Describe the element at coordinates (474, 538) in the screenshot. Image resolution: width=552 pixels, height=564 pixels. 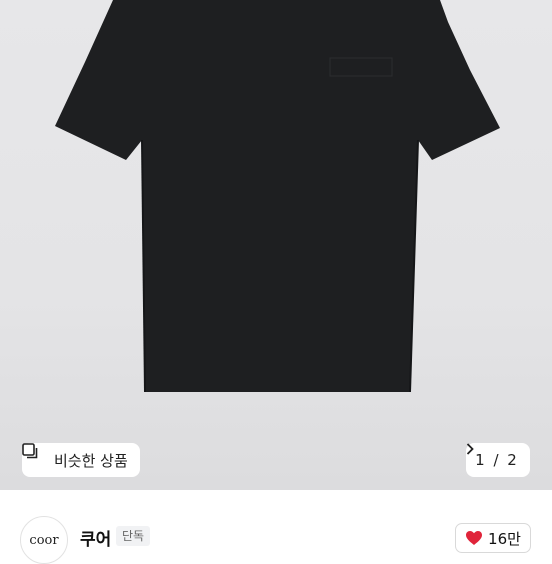
I see `heart-icon` at that location.